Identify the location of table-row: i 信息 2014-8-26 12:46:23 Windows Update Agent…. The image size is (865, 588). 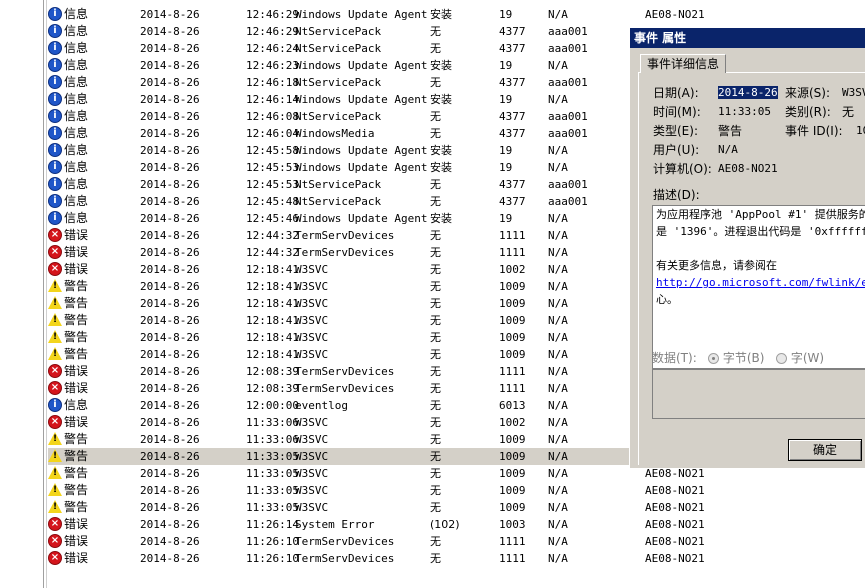
(384, 65).